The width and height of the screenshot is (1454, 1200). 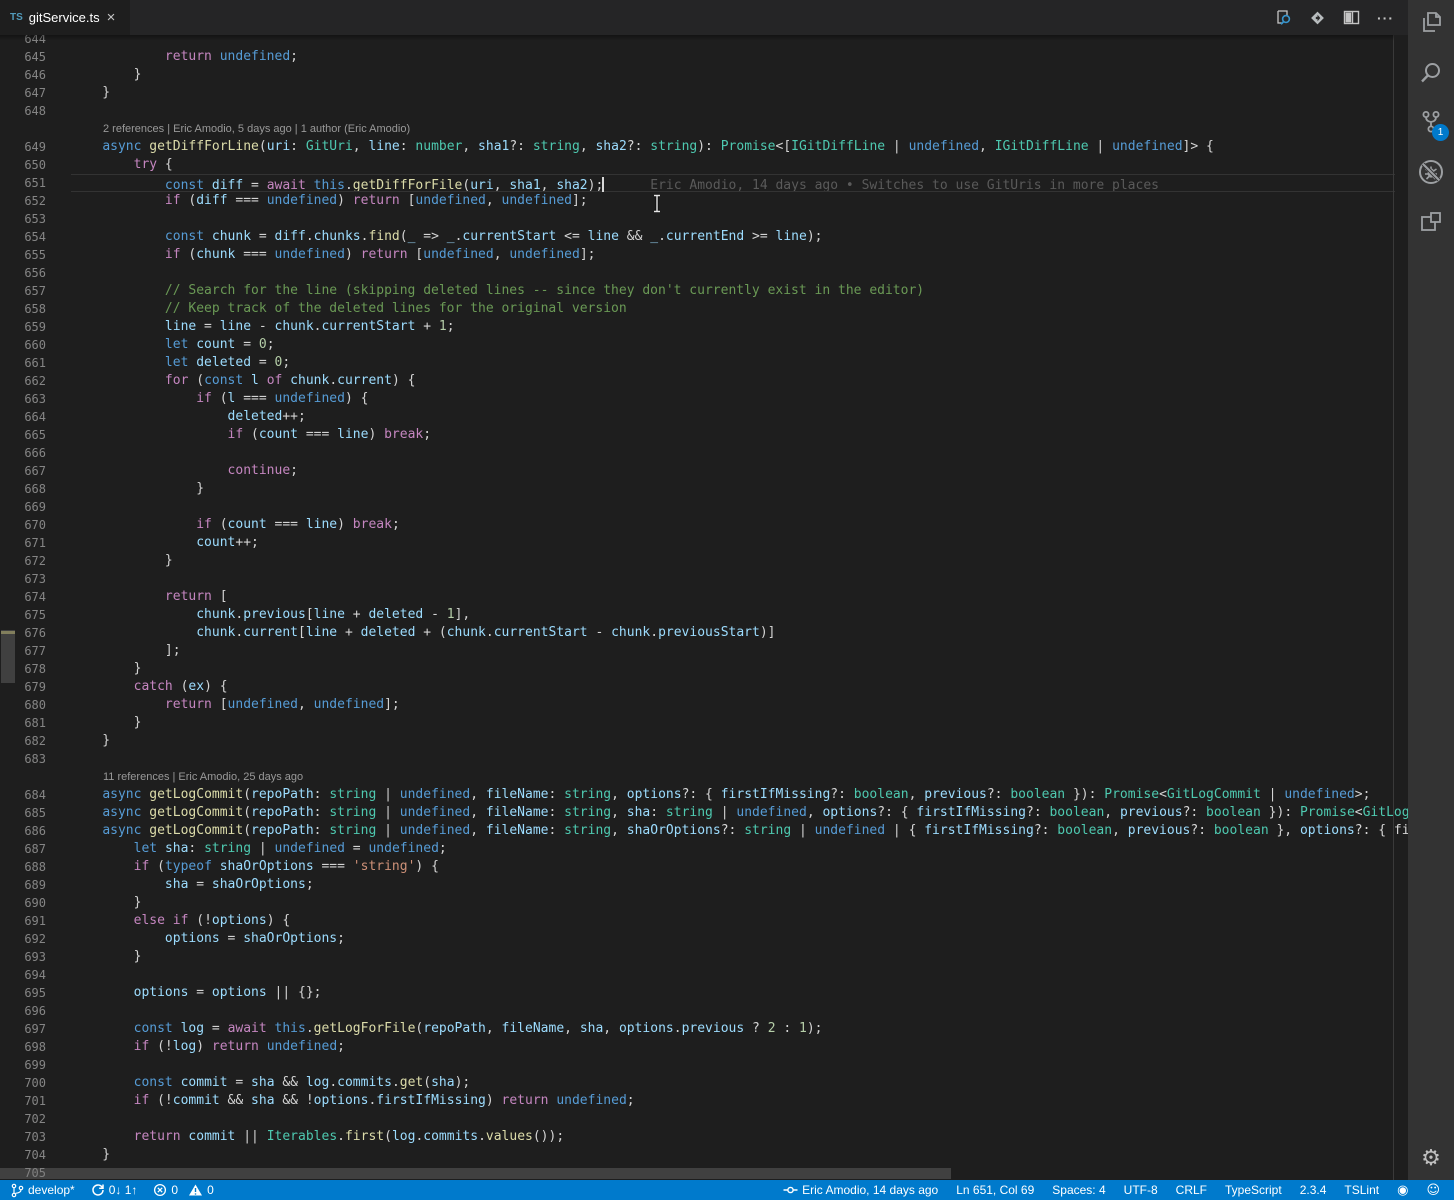 I want to click on line-number: 684, so click(x=23, y=795).